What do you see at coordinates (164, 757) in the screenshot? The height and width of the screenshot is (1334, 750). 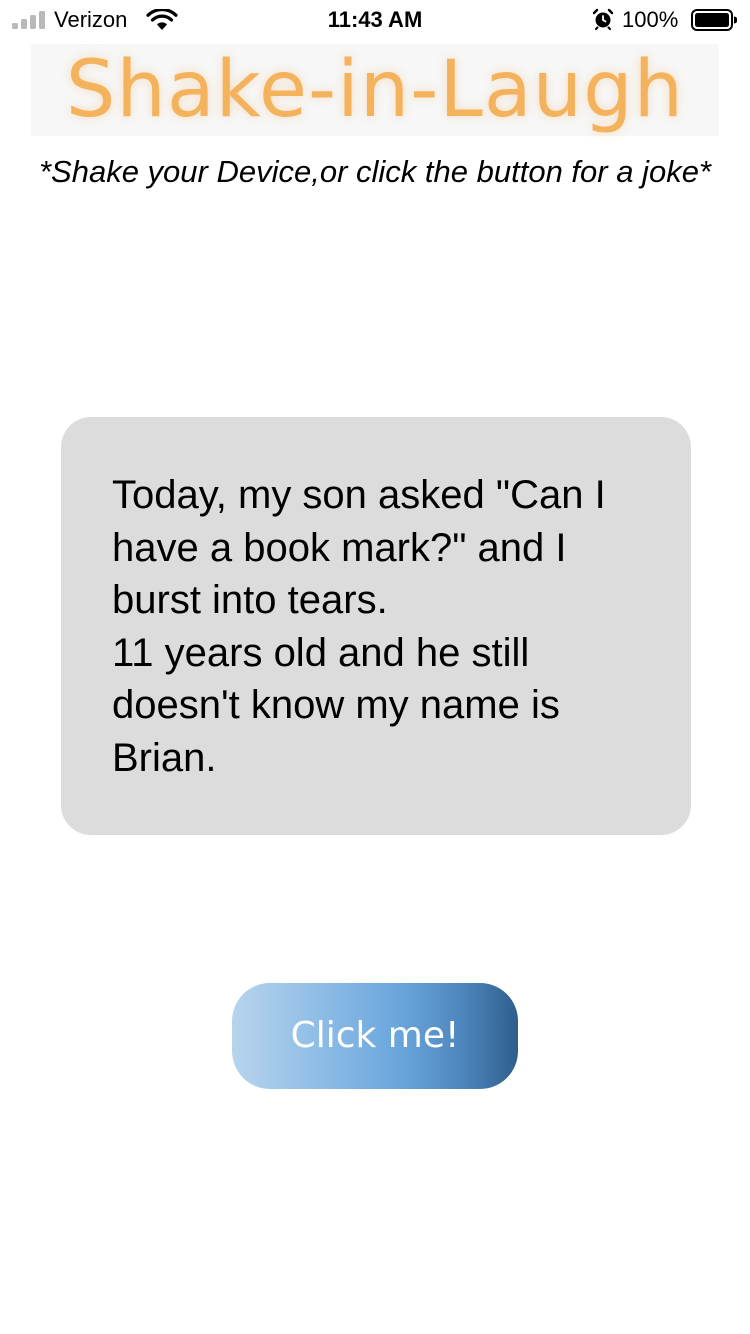 I see `joke-text-line: Brian.` at bounding box center [164, 757].